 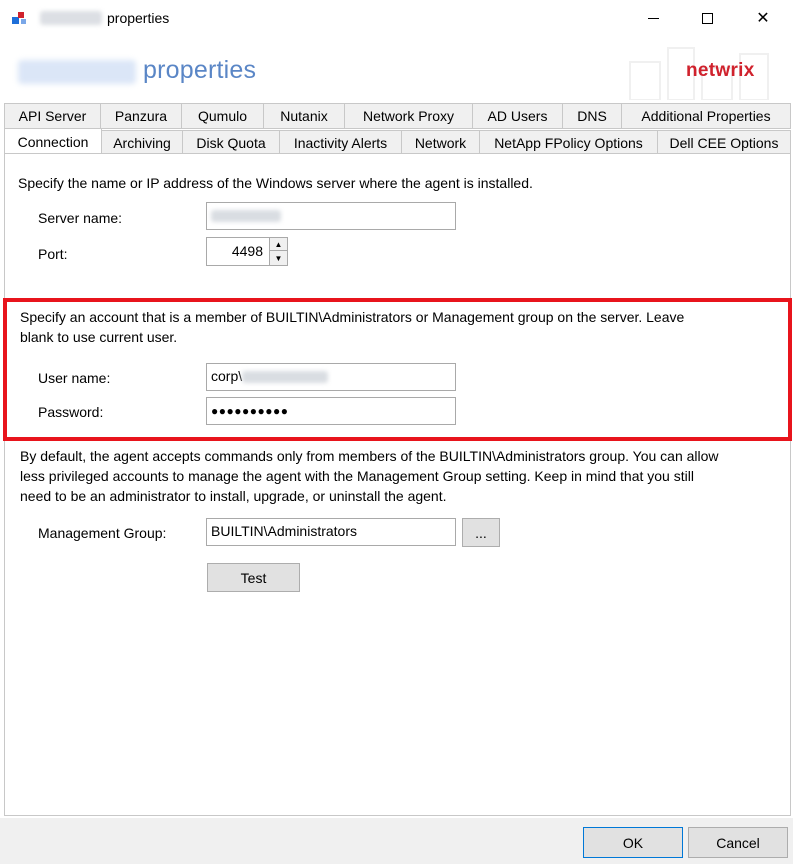 I want to click on maximize-icon, so click(x=707, y=18).